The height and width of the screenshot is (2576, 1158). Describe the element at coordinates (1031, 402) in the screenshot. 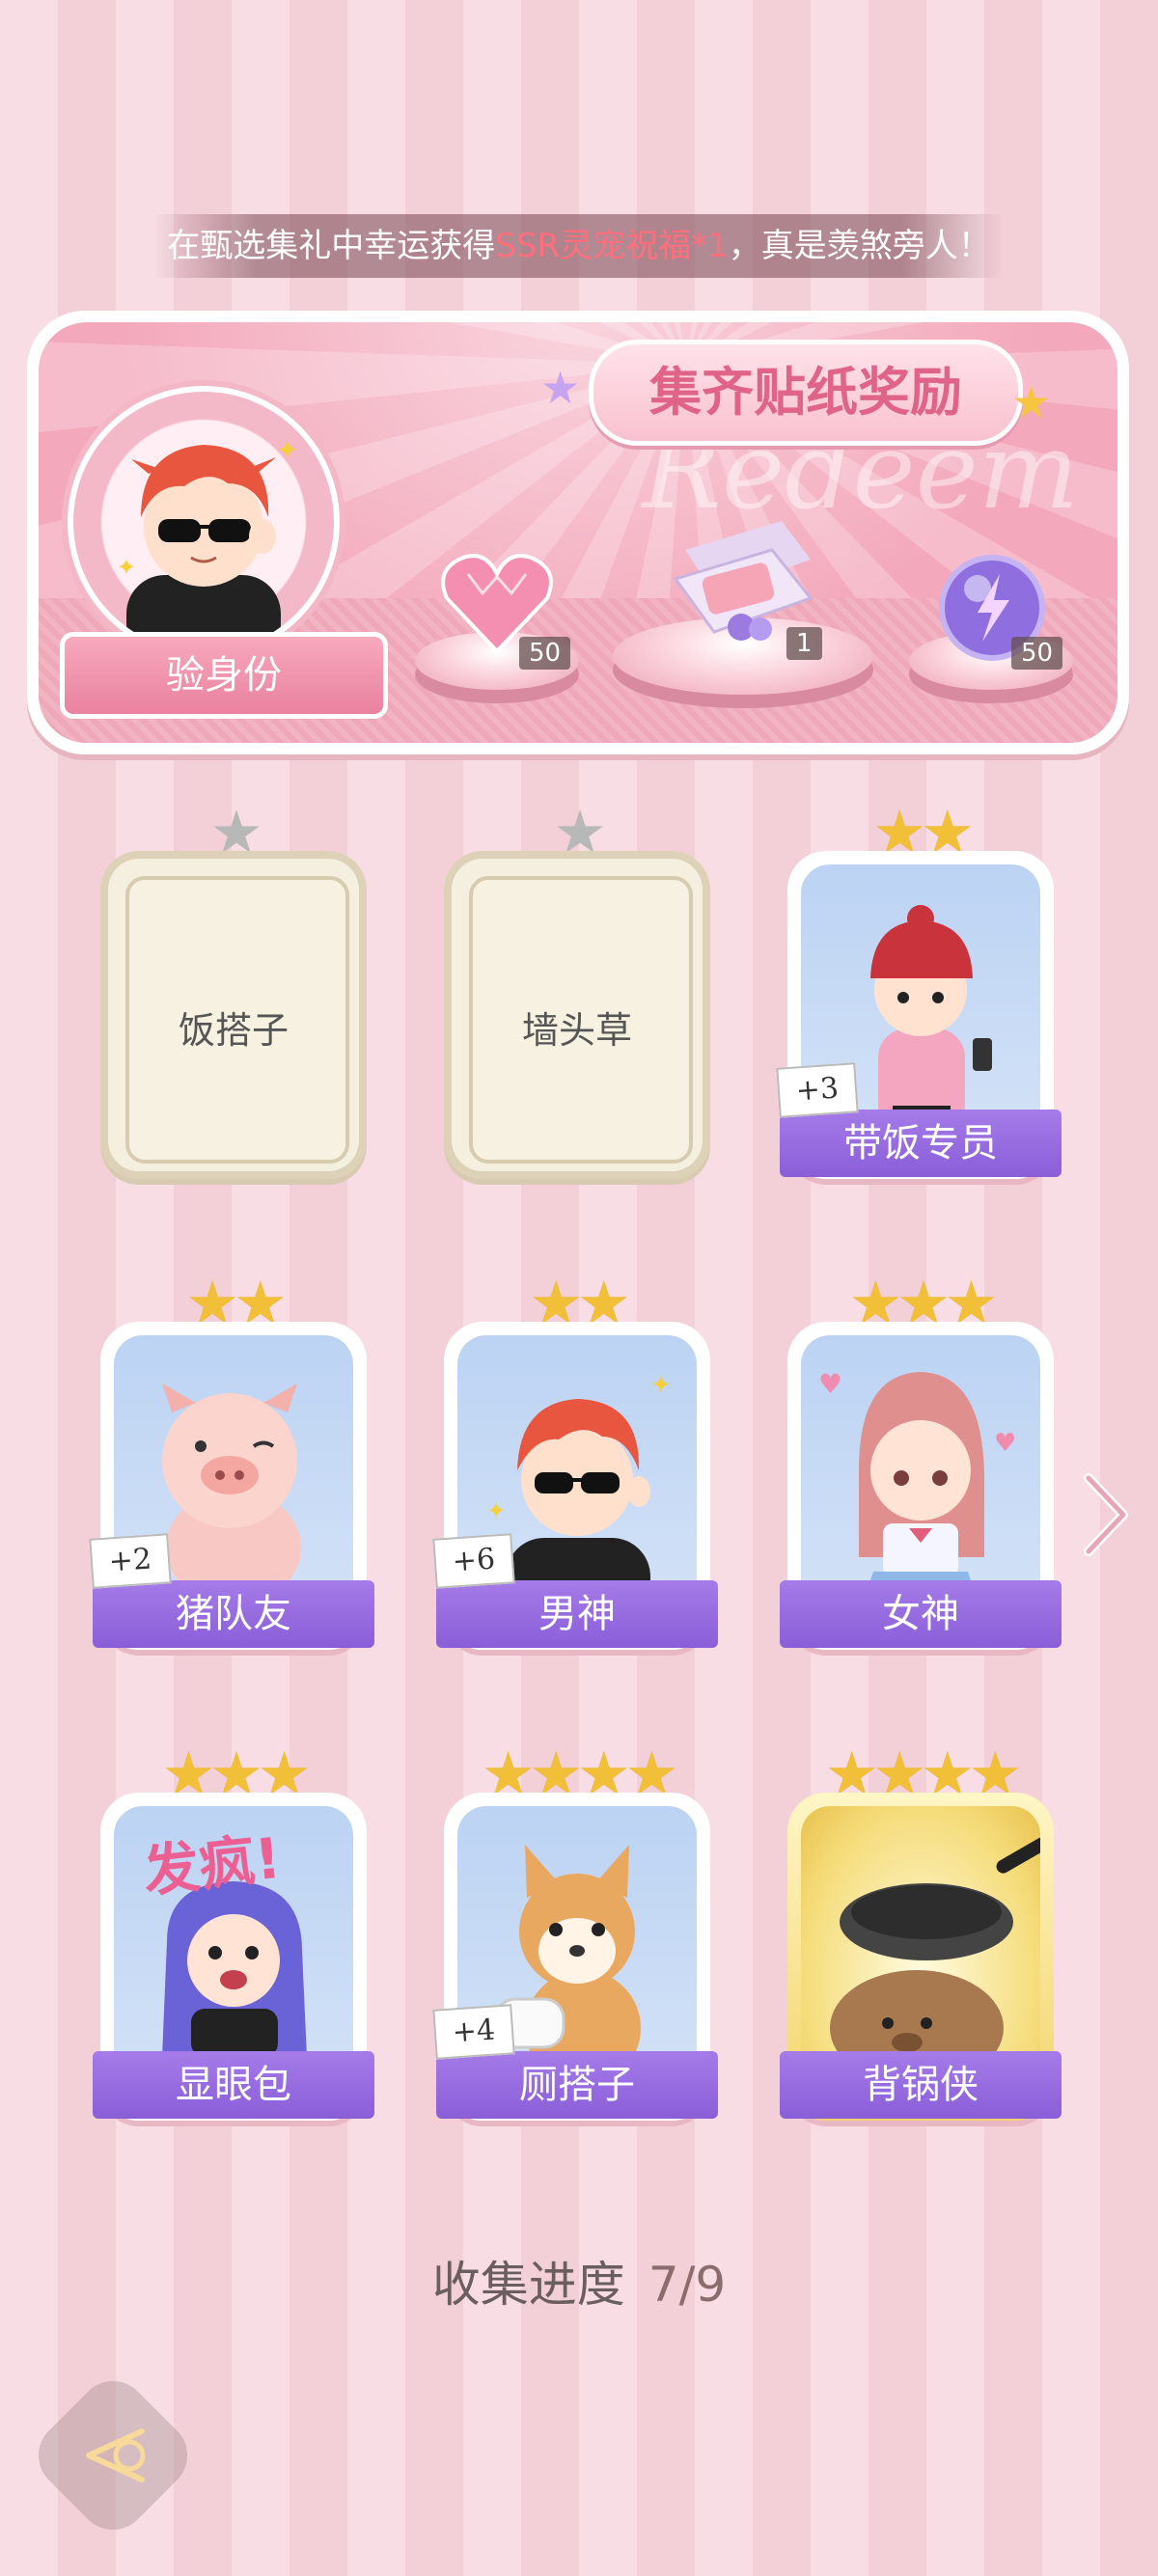

I see `yellow-star-icon: ★` at that location.